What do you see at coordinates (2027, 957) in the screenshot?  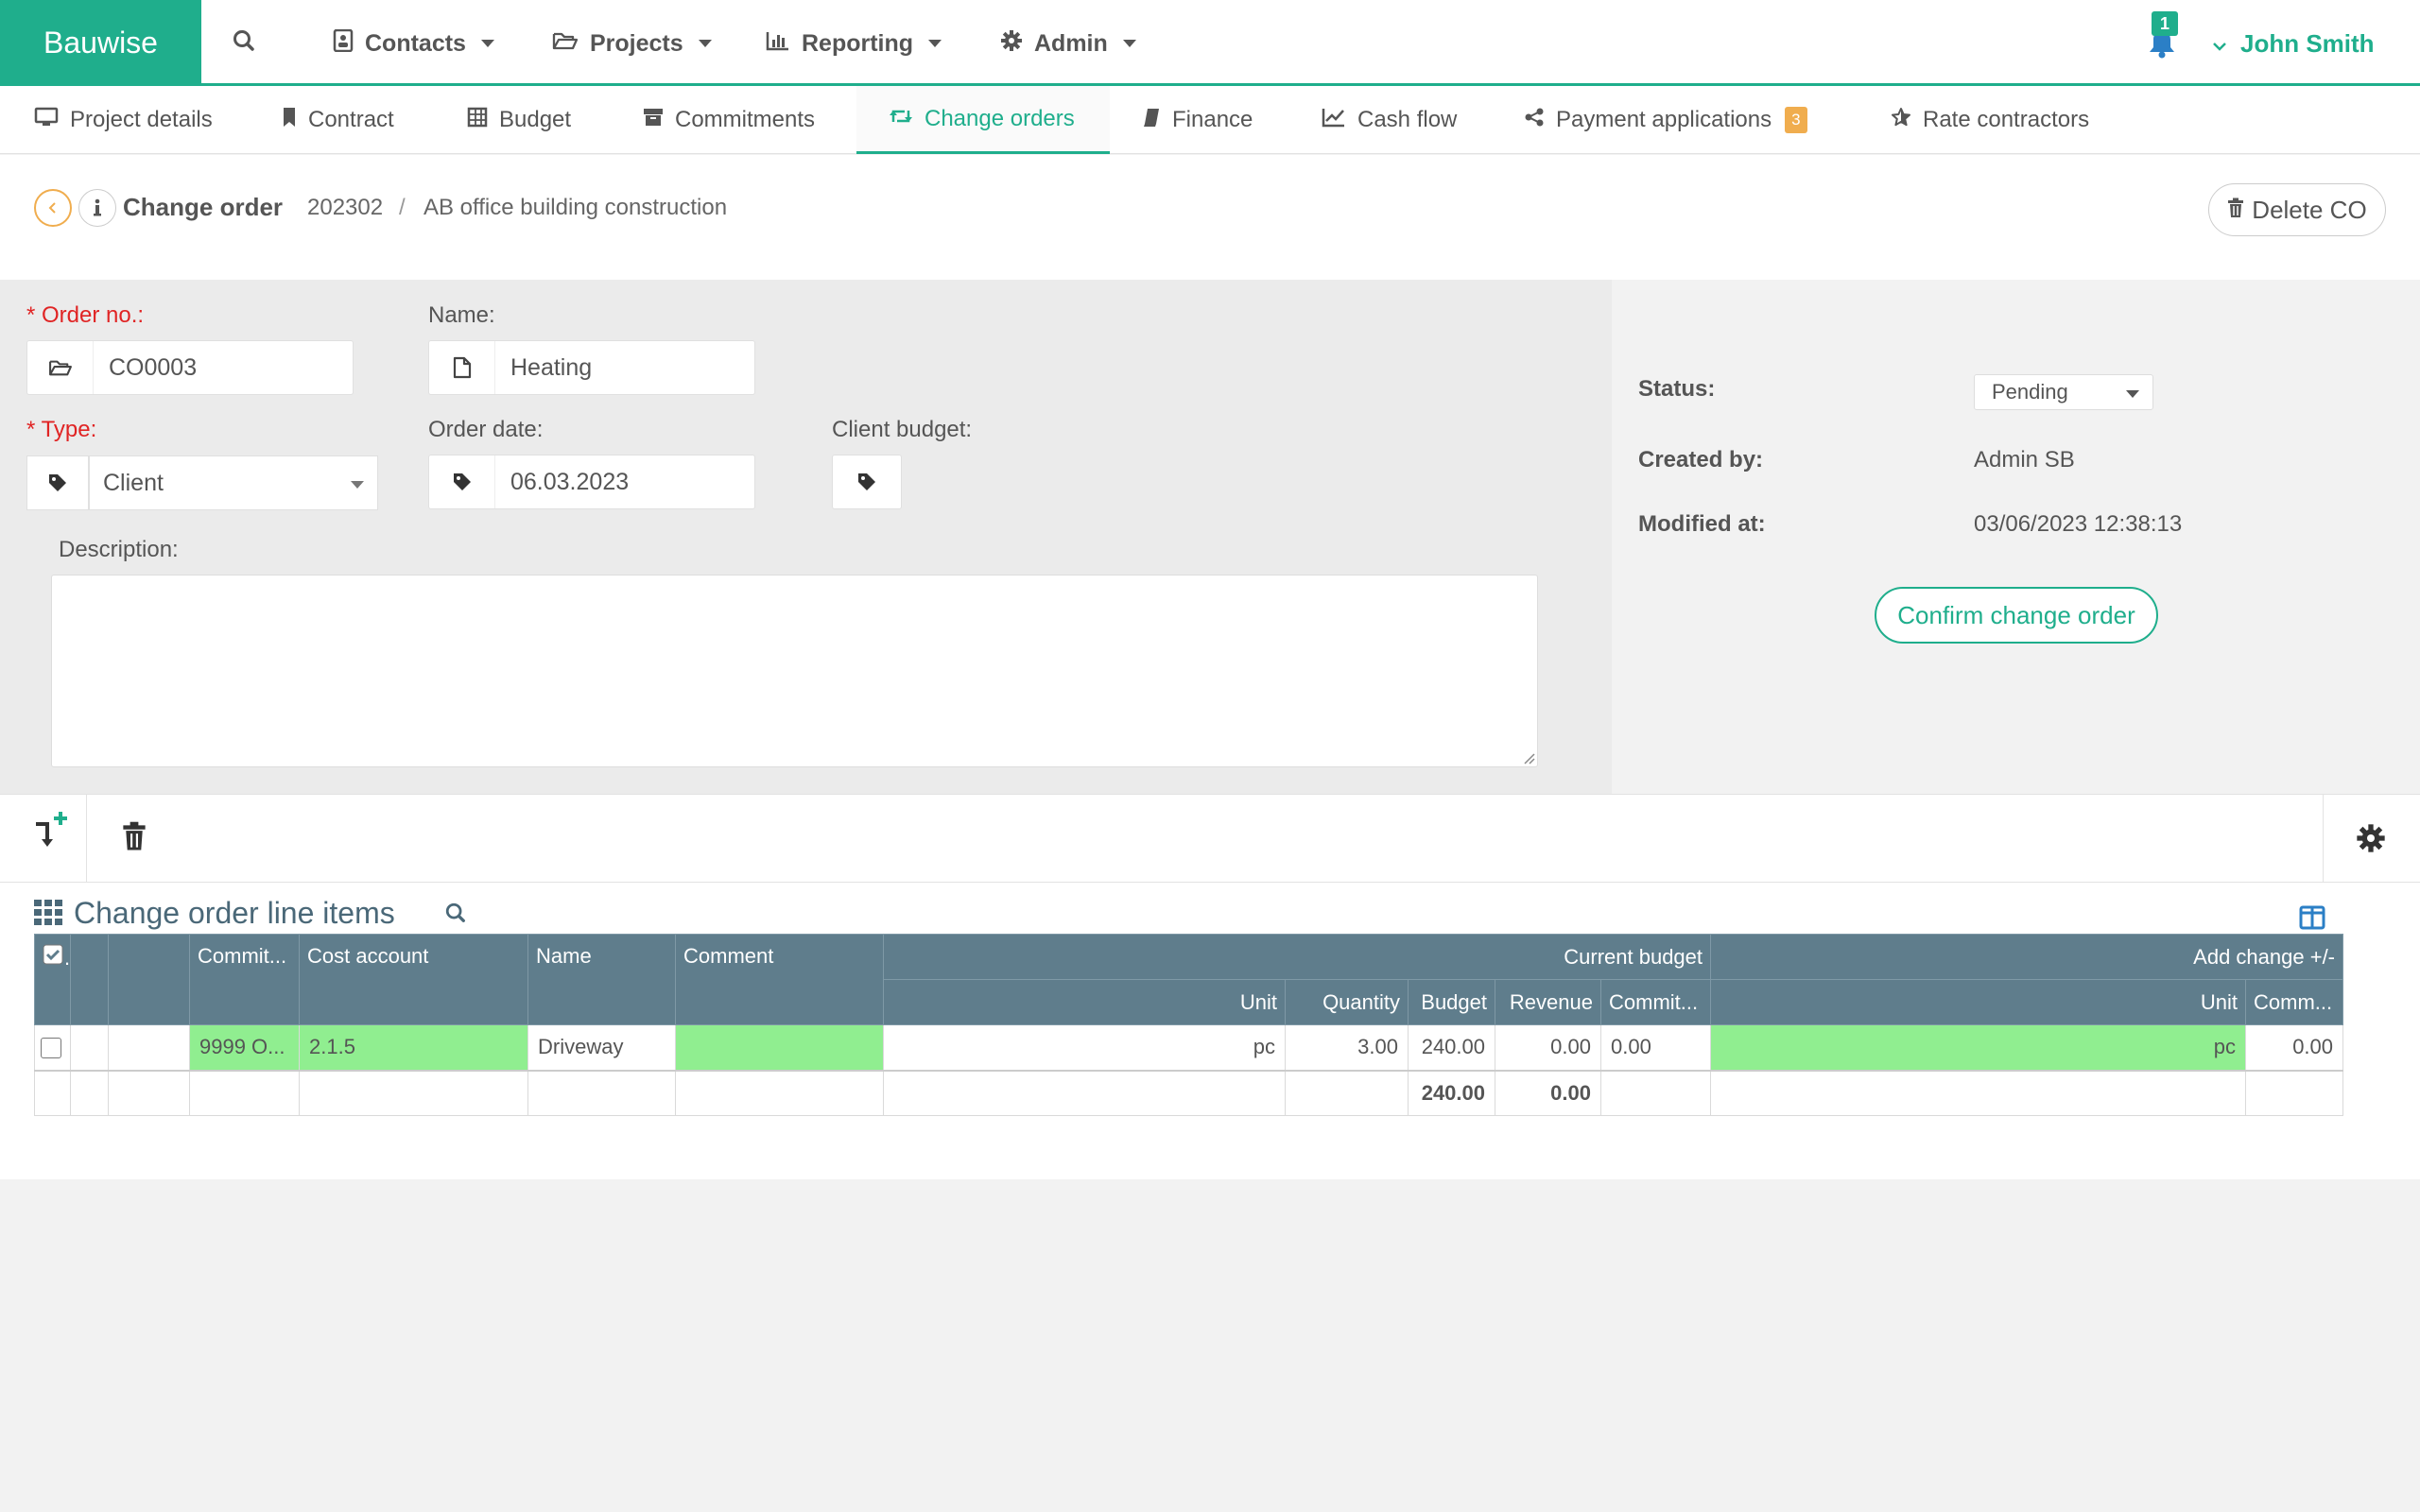 I see `group-header-add-change: Add change +/-` at bounding box center [2027, 957].